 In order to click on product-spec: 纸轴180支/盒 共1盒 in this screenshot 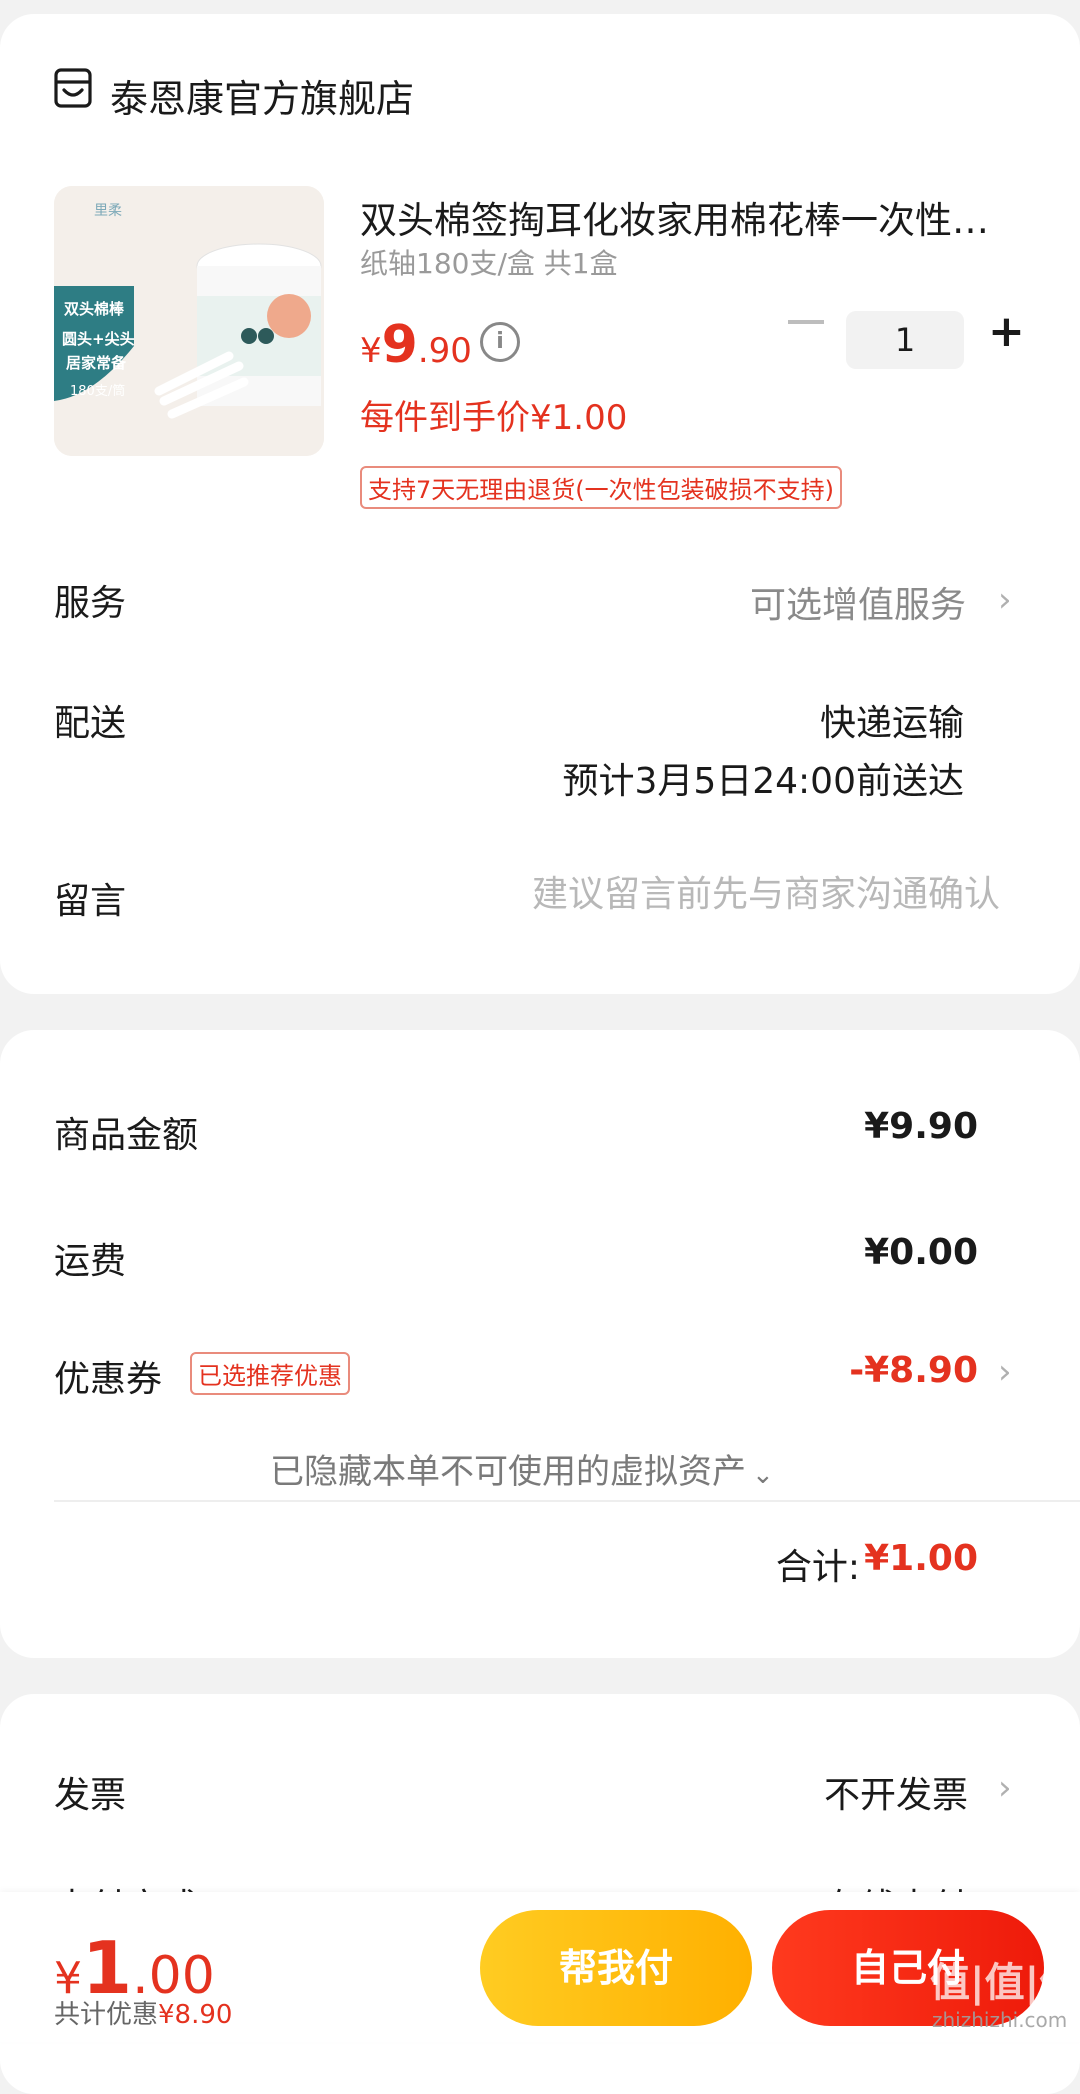, I will do `click(489, 262)`.